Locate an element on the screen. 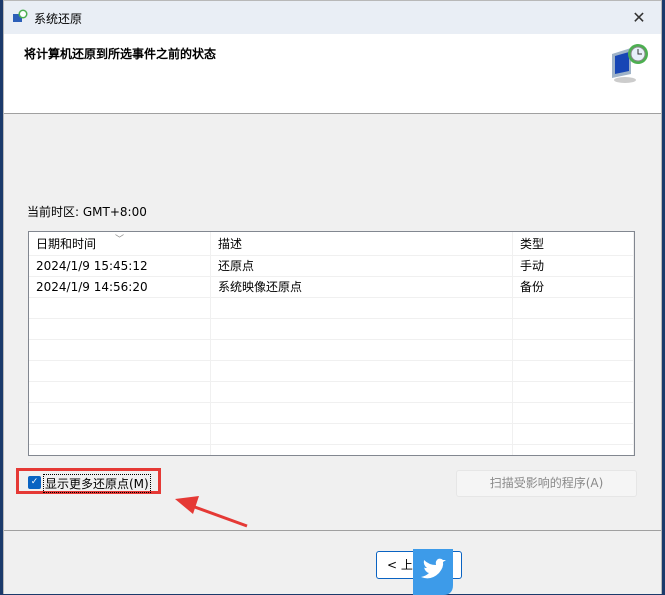 The image size is (665, 595). column-header-type: 类型 is located at coordinates (573, 244).